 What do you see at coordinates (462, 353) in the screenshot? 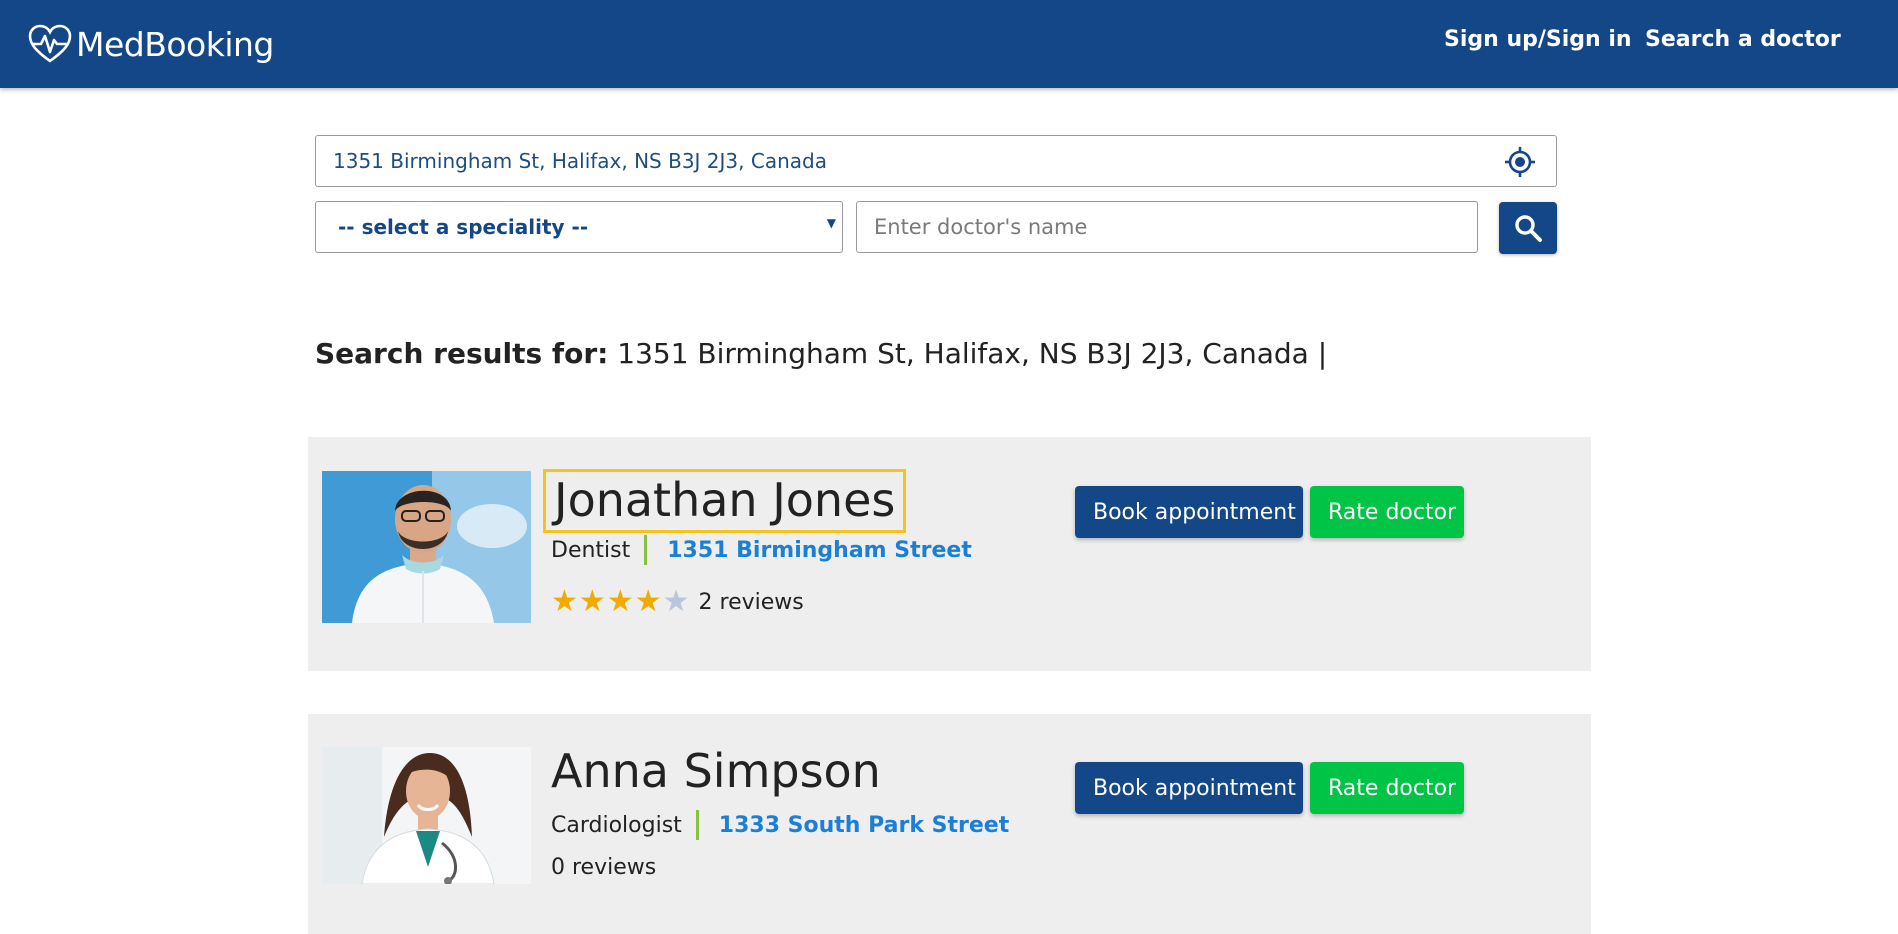
I see `results-label: Search results for:` at bounding box center [462, 353].